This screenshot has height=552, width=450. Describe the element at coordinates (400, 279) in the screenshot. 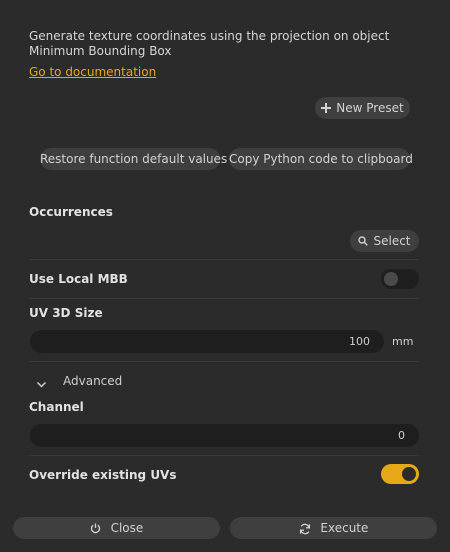

I see `use-local-mbb-toggle` at that location.